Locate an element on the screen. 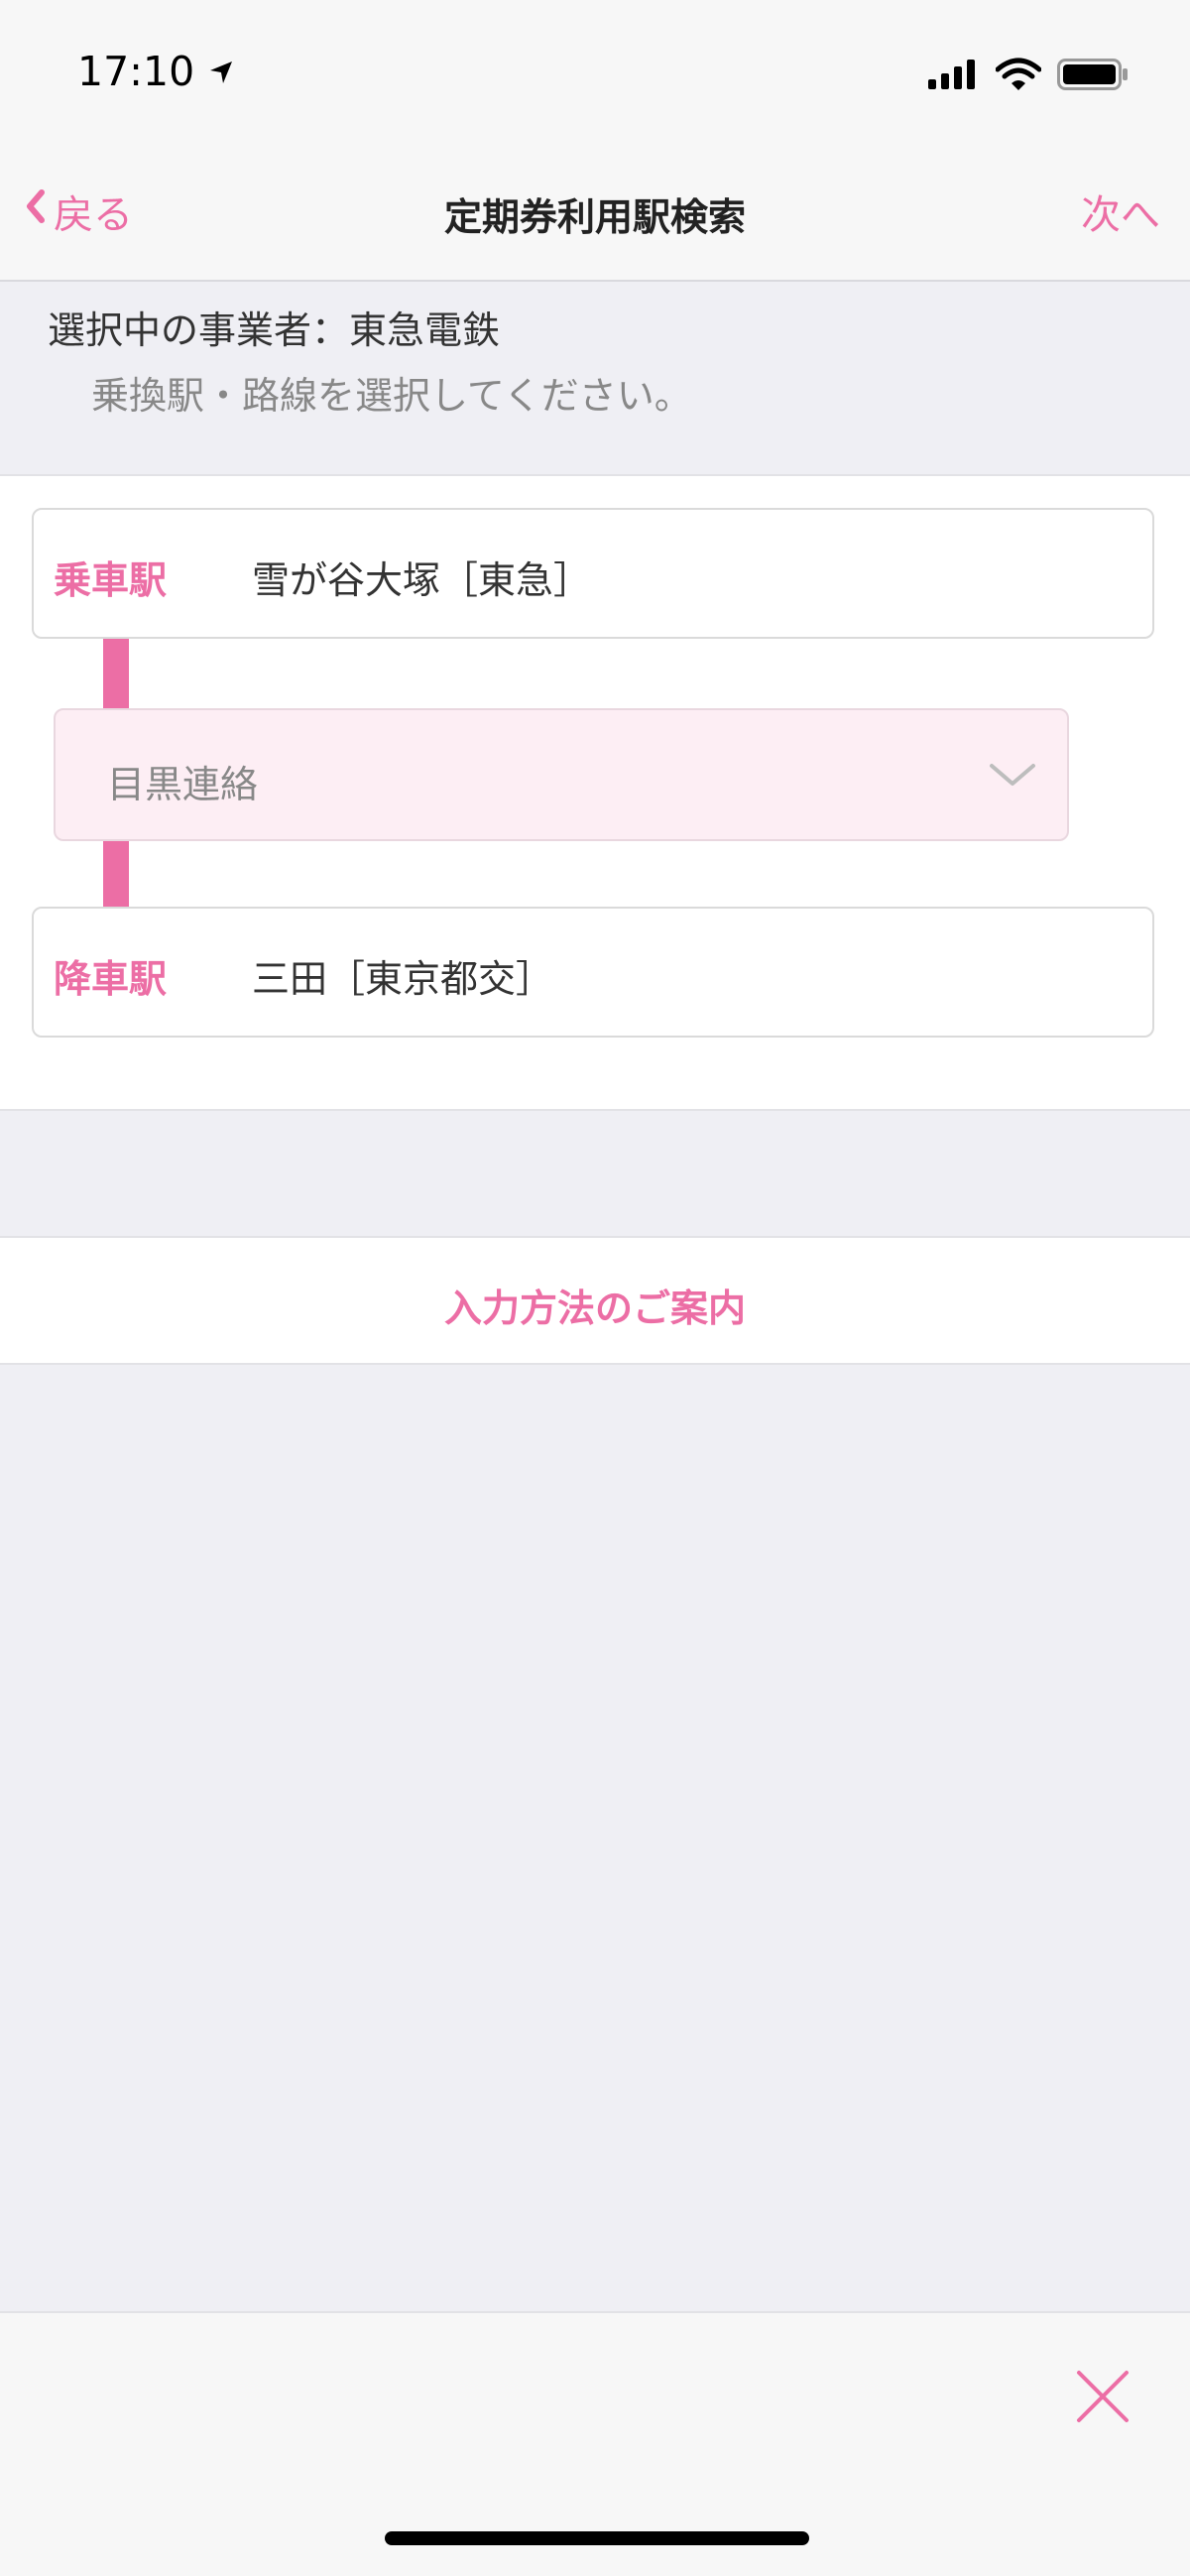  page-title: 定期券利用駅検索 is located at coordinates (594, 217).